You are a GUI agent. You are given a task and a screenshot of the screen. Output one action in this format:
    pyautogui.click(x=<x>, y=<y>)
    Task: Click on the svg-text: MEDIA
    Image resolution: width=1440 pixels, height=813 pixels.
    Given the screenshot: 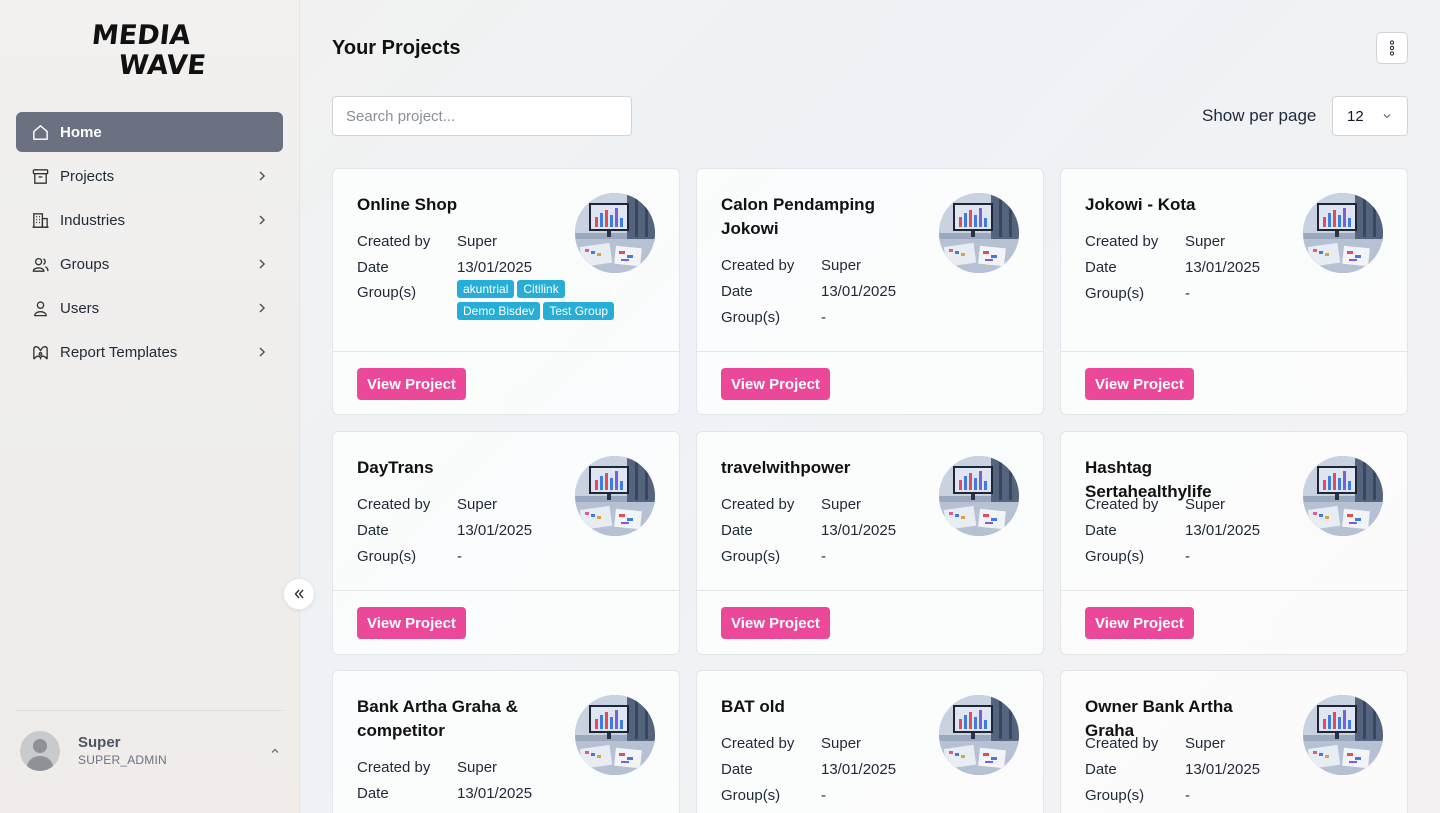 What is the action you would take?
    pyautogui.click(x=142, y=35)
    